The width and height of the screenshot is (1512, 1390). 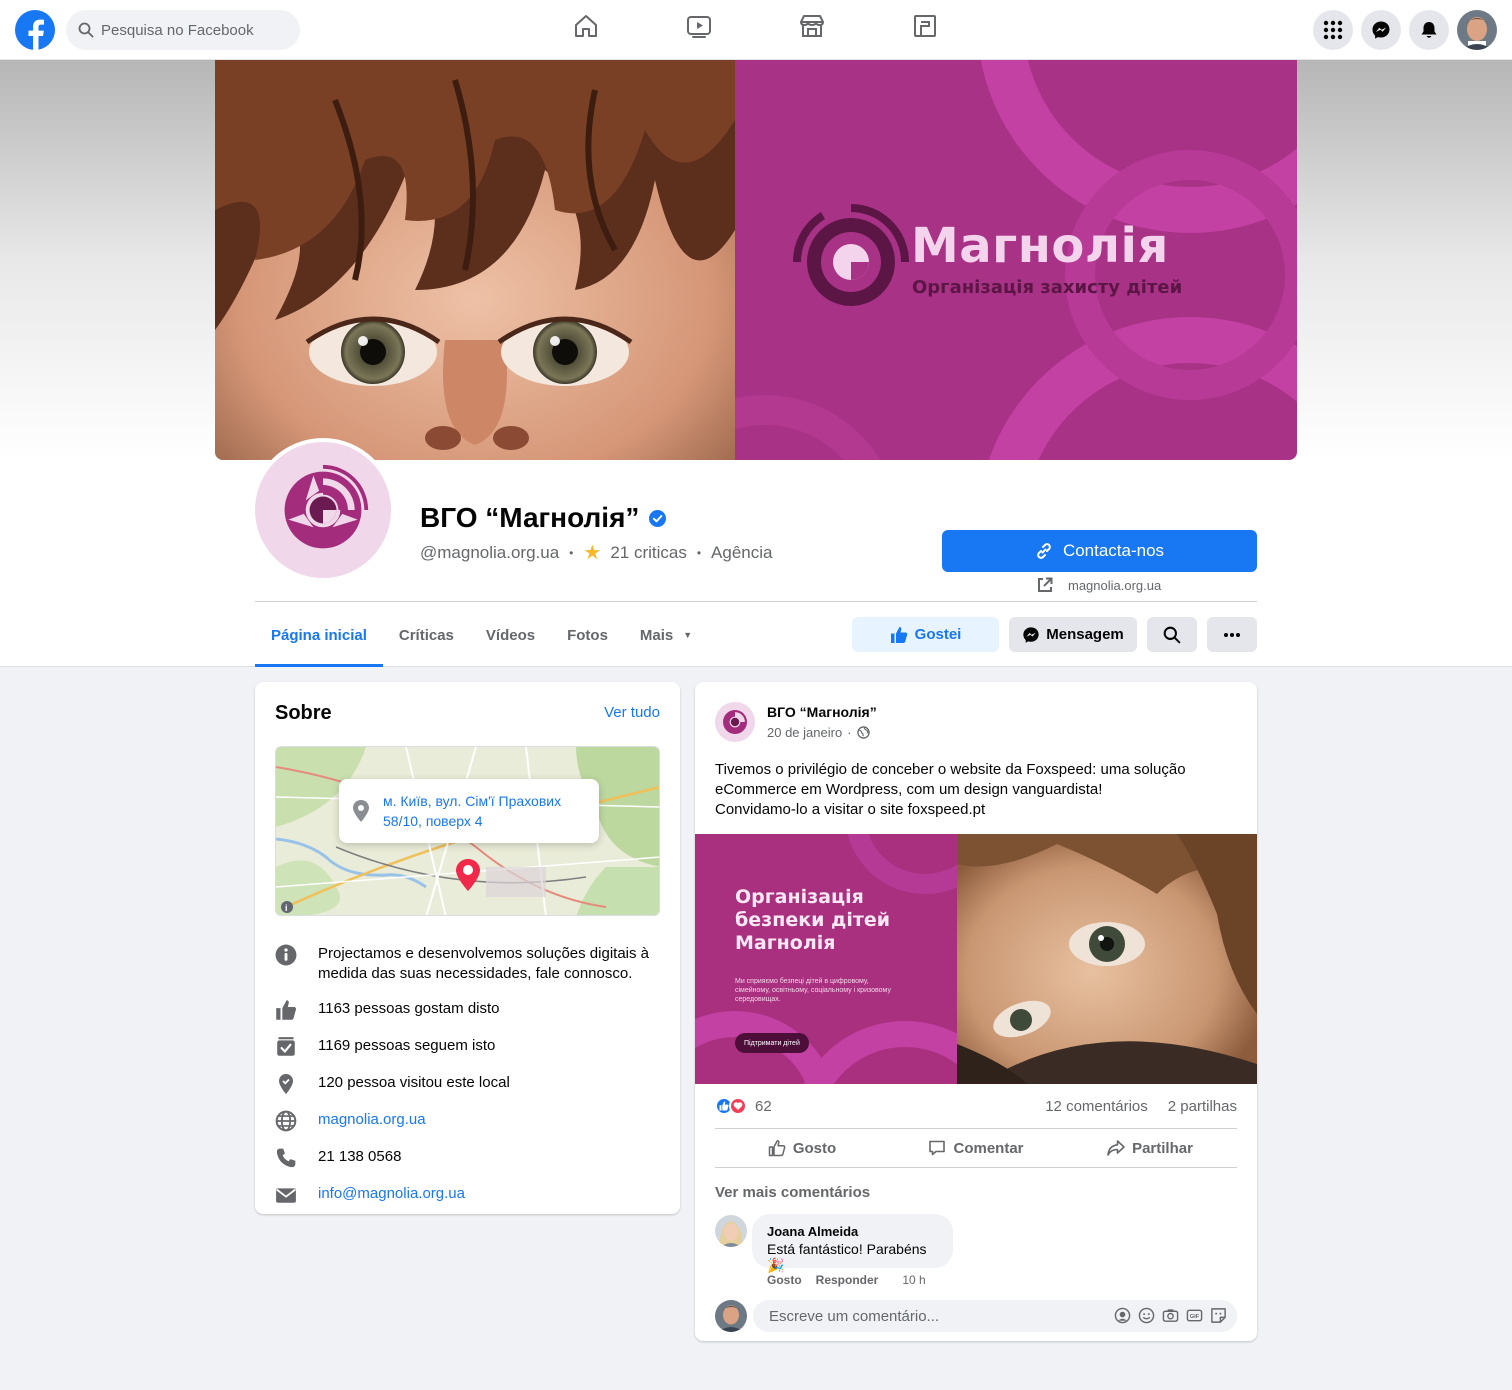 What do you see at coordinates (792, 1192) in the screenshot?
I see `view-more-comments-link: Ver mais comentários` at bounding box center [792, 1192].